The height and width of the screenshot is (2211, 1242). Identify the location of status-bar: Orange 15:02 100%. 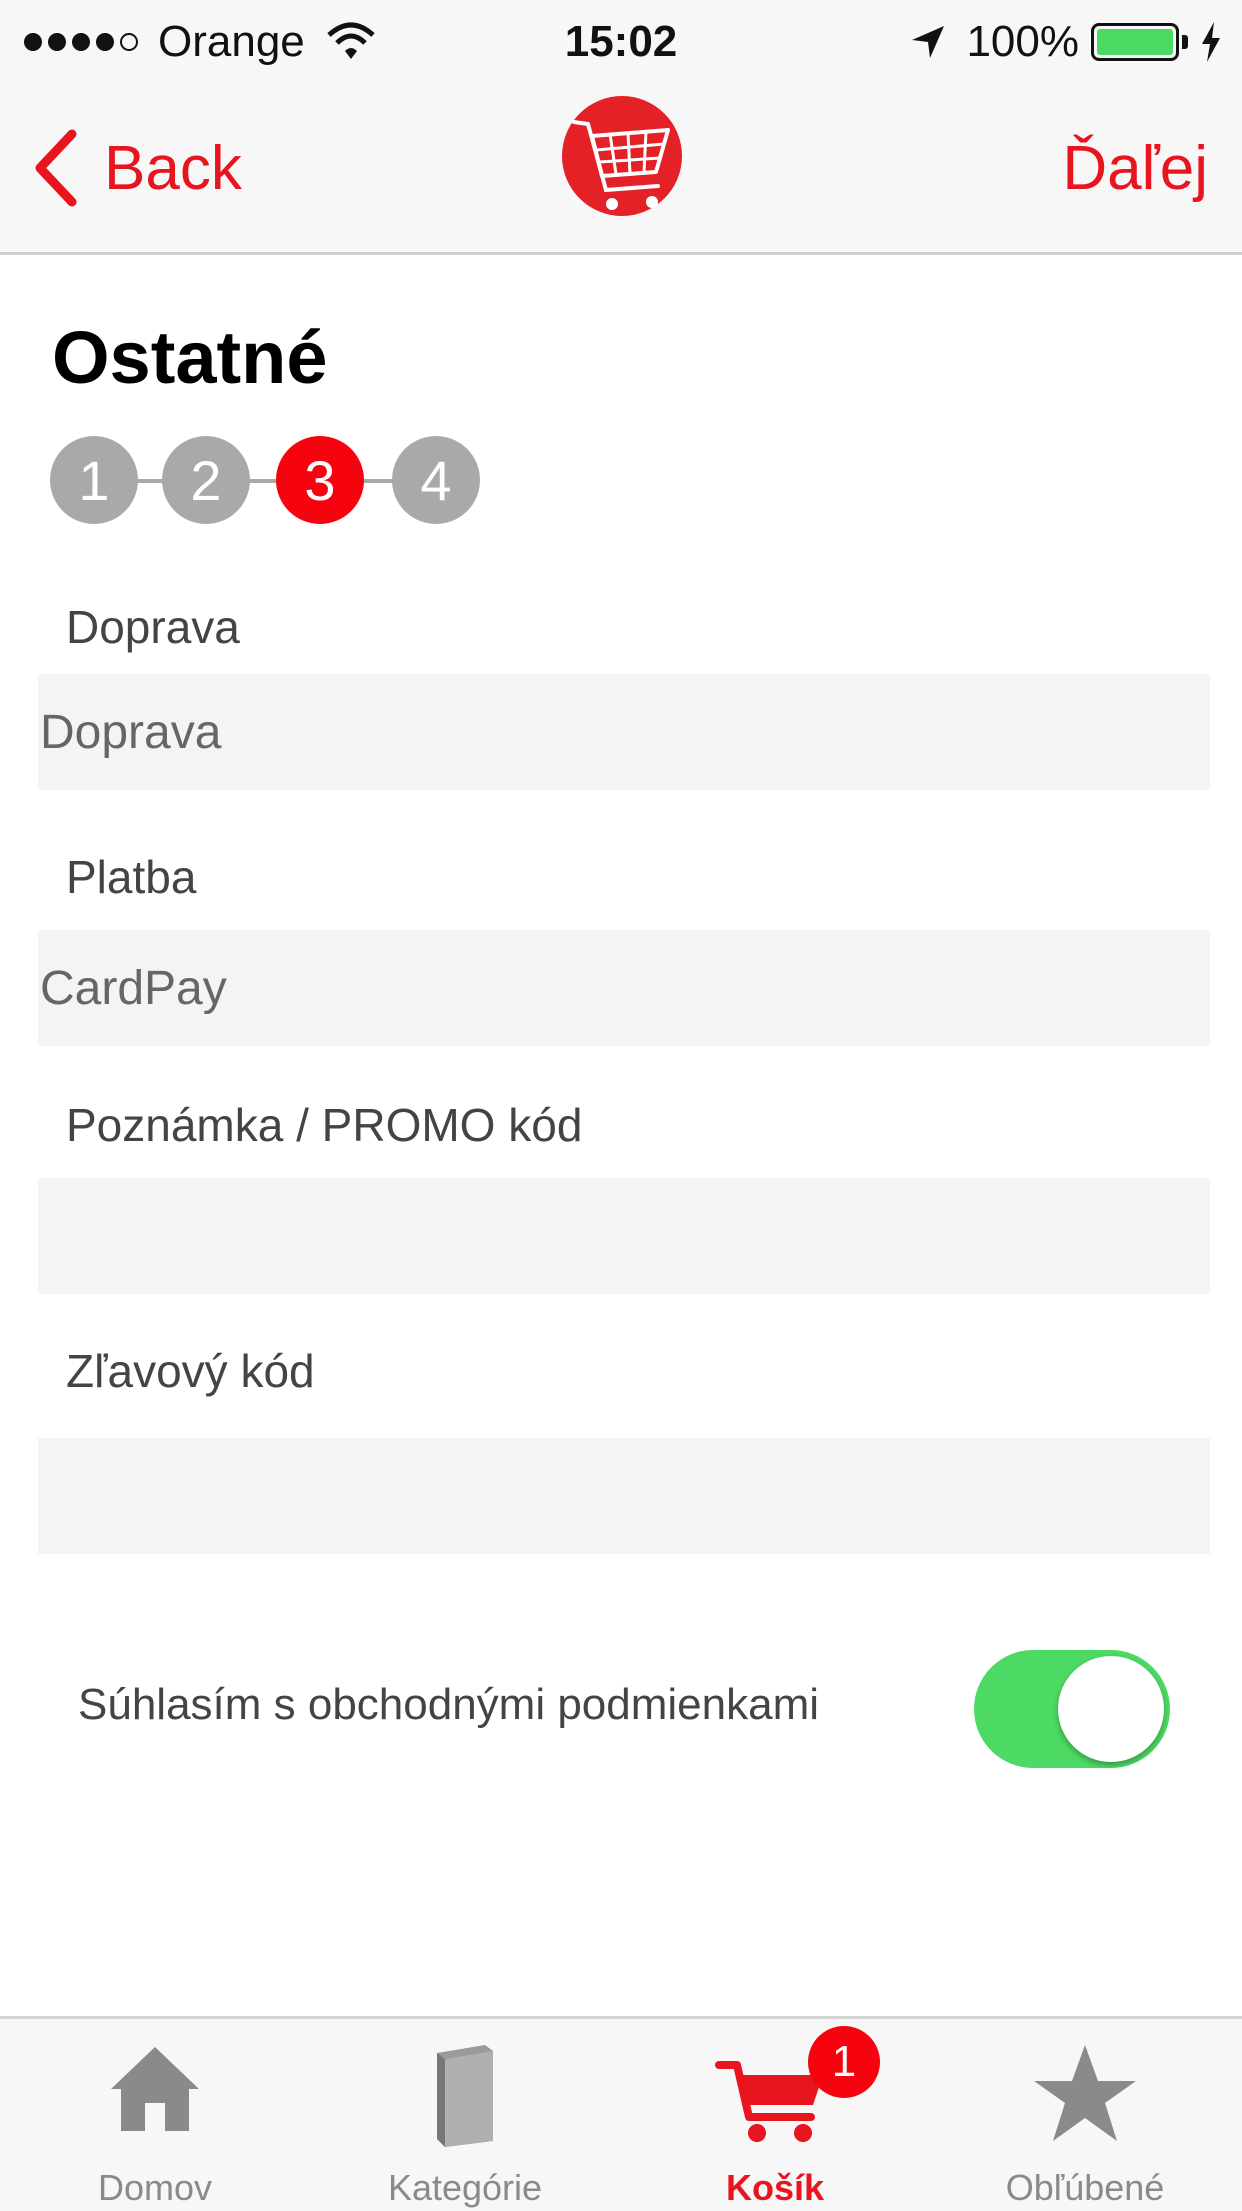
(621, 42).